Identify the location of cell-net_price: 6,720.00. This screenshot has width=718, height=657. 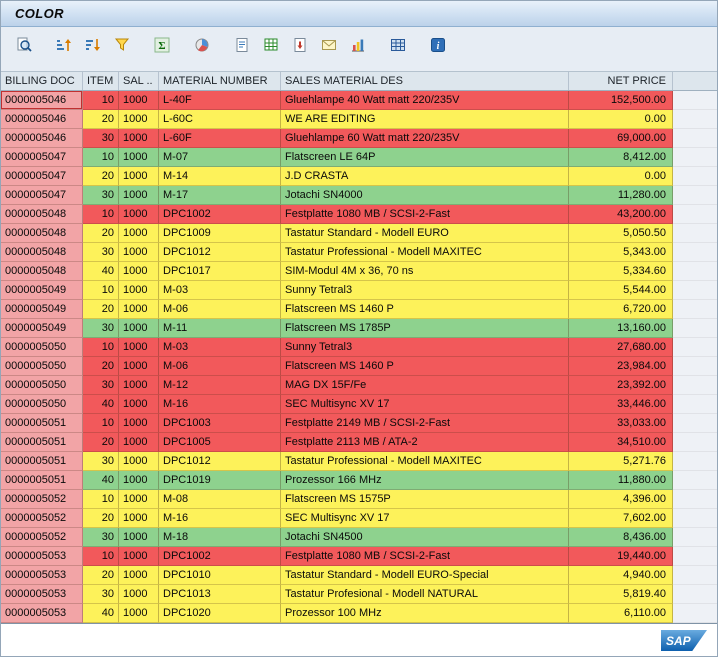
(621, 309).